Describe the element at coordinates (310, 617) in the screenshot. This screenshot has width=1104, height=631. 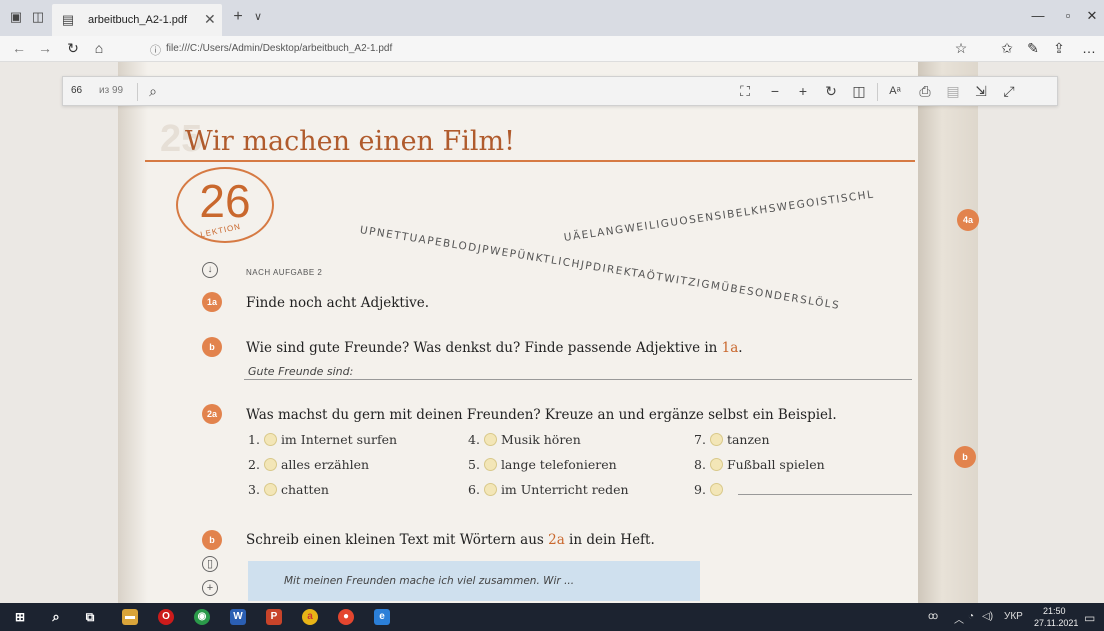
I see `avast-icon: a` at that location.